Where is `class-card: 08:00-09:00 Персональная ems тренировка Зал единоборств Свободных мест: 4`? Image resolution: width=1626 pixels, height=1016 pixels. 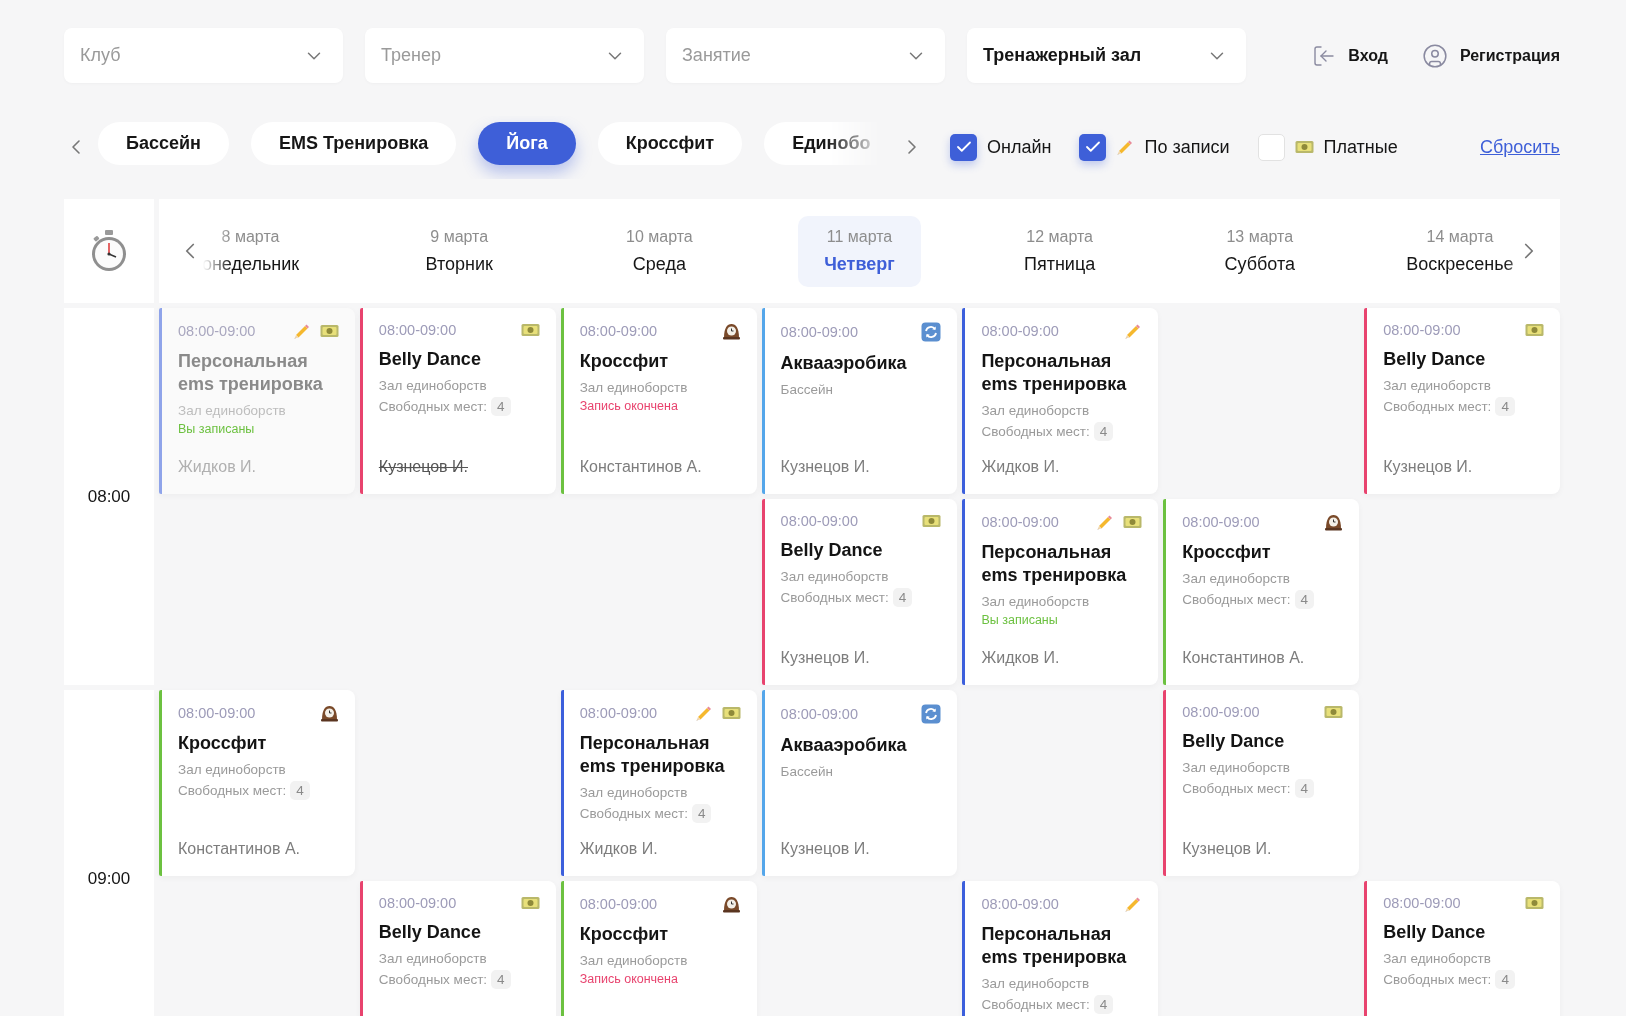 class-card: 08:00-09:00 Персональная ems тренировка Зал единоборств Свободных мест: 4 is located at coordinates (1060, 948).